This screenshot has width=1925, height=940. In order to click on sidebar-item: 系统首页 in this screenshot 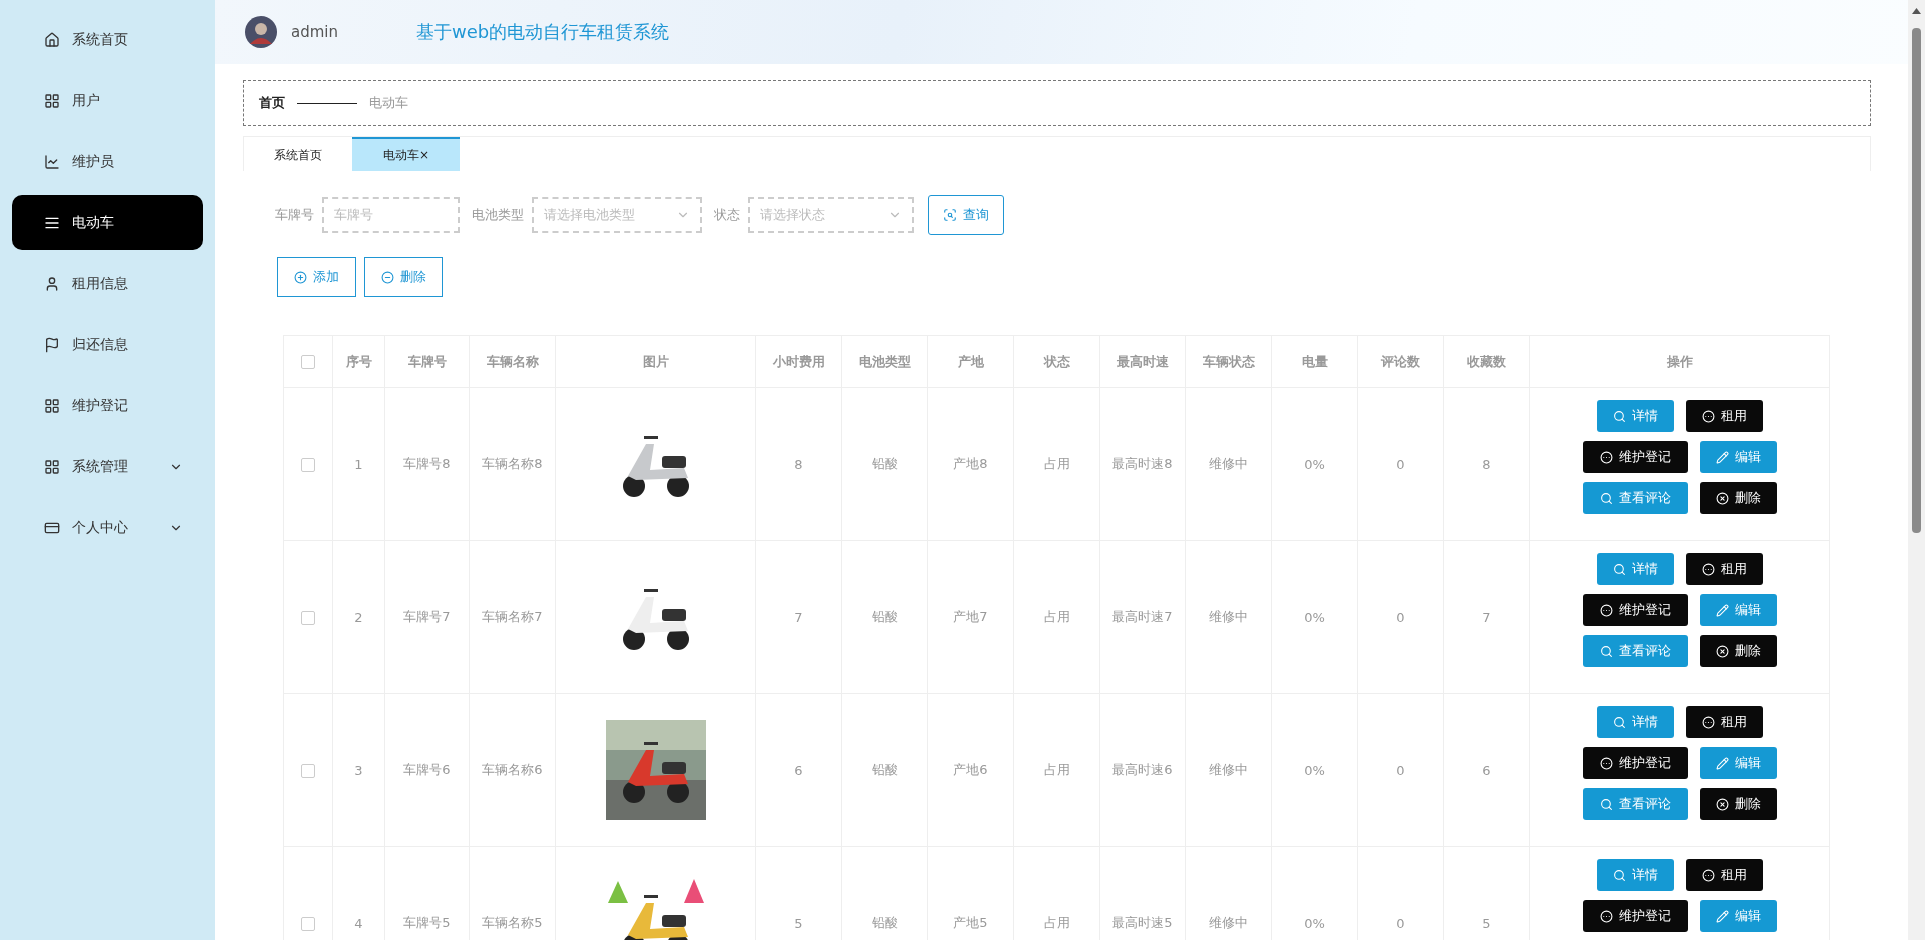, I will do `click(107, 39)`.